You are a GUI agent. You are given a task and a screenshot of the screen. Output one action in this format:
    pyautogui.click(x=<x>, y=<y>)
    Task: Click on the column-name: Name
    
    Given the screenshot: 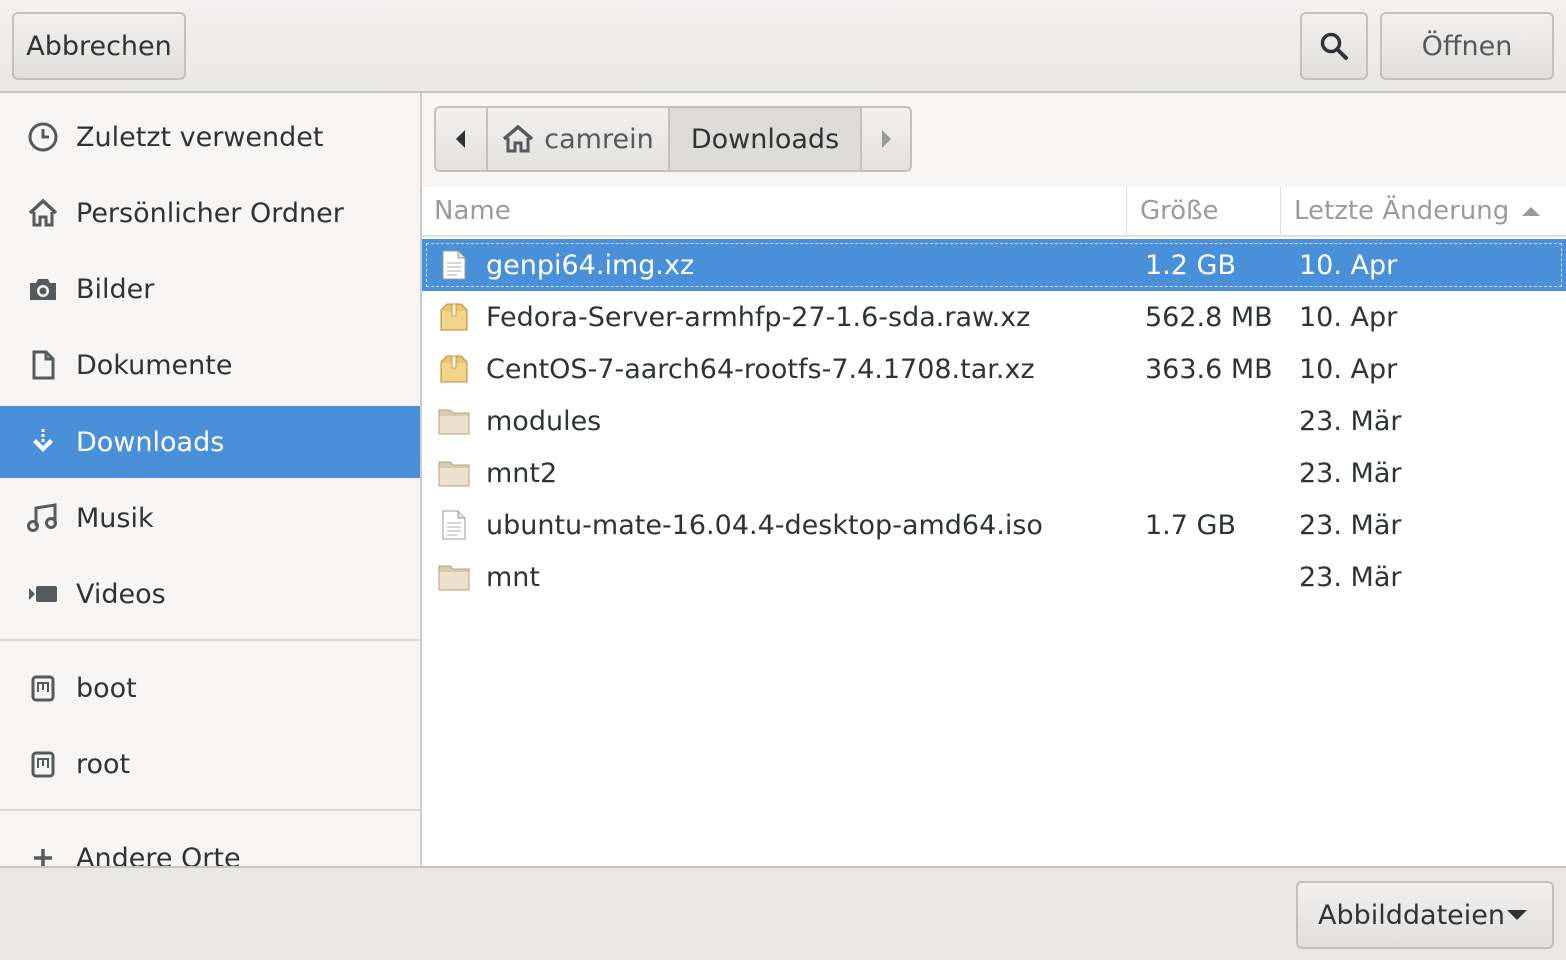 What is the action you would take?
    pyautogui.click(x=472, y=211)
    